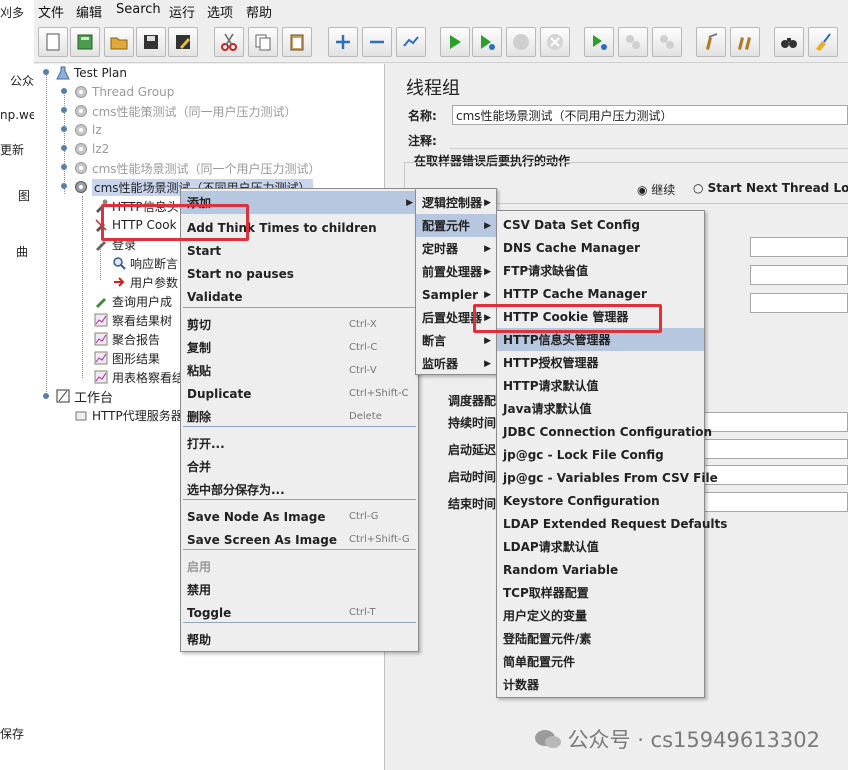 This screenshot has height=770, width=848. Describe the element at coordinates (456, 363) in the screenshot. I see `add-submenu-item: 监听器 ▶` at that location.